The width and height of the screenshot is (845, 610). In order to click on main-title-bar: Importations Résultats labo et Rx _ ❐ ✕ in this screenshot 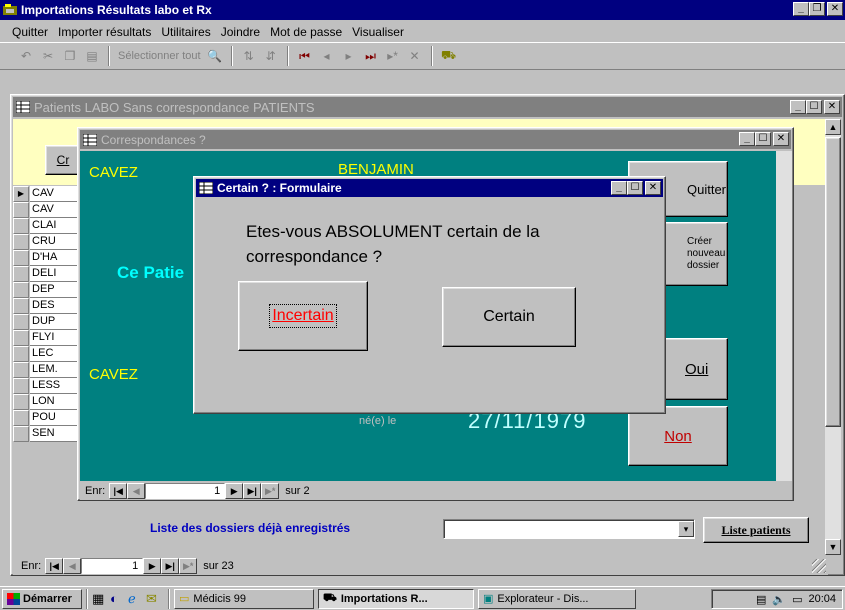, I will do `click(422, 10)`.